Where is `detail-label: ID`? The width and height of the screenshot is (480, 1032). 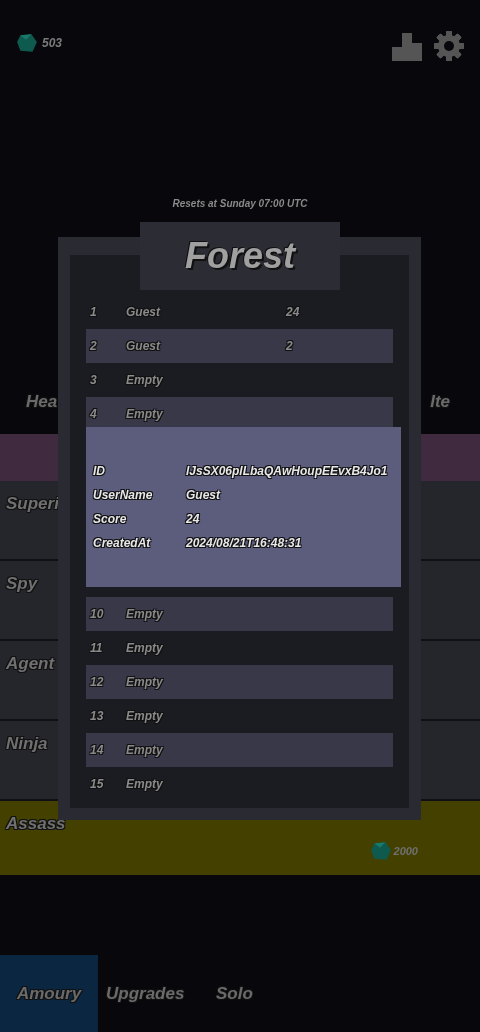 detail-label: ID is located at coordinates (99, 471).